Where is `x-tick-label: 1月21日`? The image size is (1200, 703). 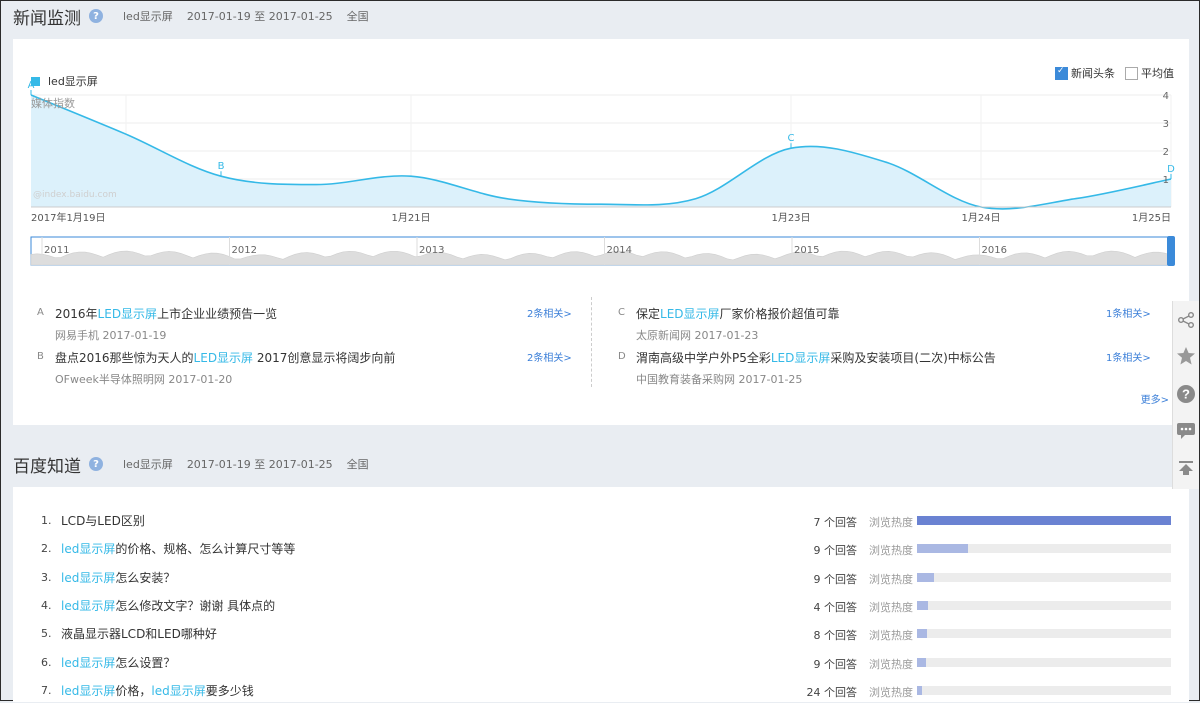
x-tick-label: 1月21日 is located at coordinates (410, 218).